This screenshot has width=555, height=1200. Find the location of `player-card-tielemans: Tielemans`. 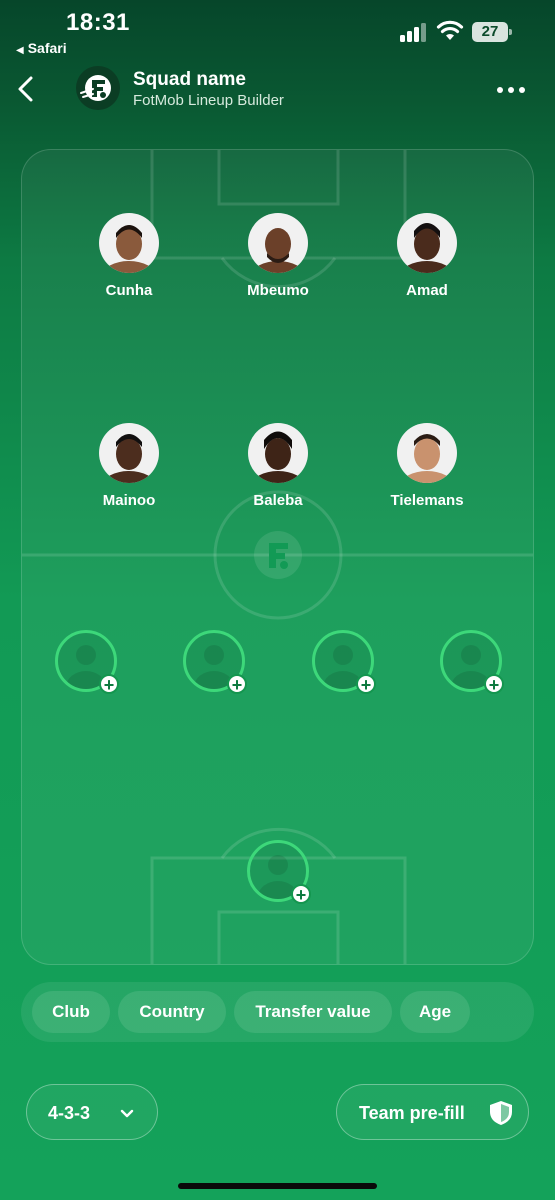

player-card-tielemans: Tielemans is located at coordinates (427, 466).